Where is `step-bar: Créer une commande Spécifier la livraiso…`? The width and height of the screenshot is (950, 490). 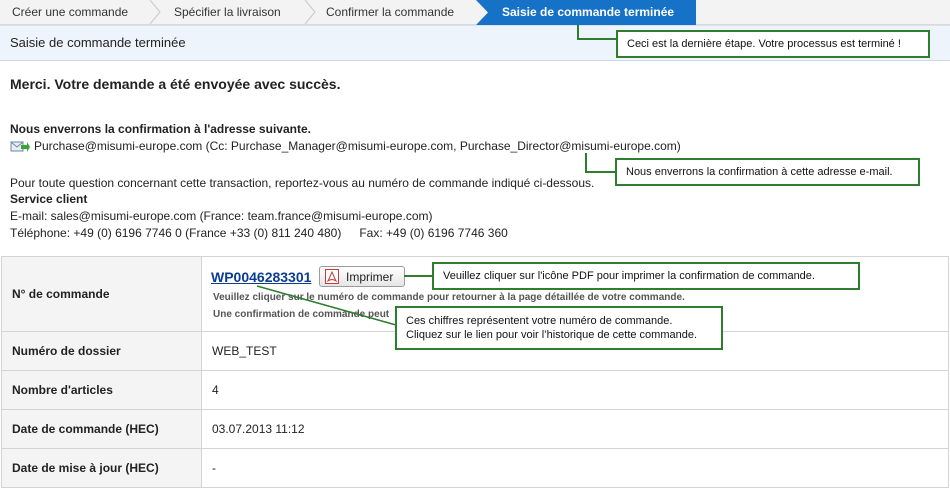 step-bar: Créer une commande Spécifier la livraiso… is located at coordinates (475, 12).